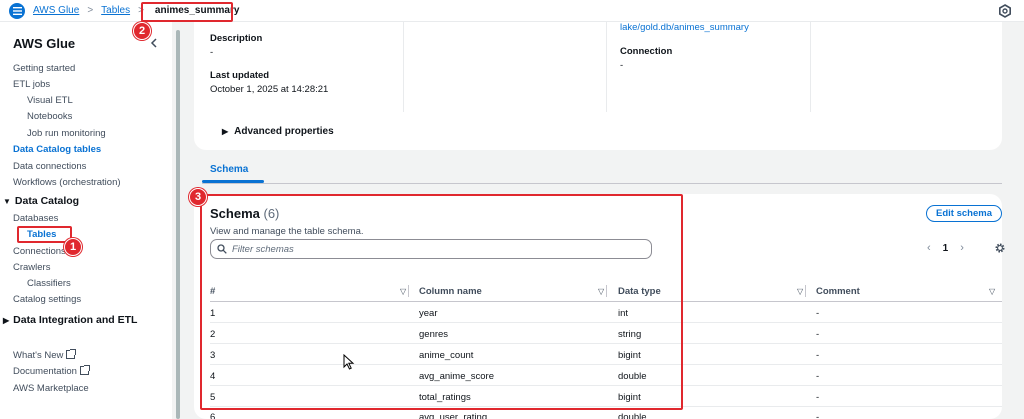 The width and height of the screenshot is (1024, 419). What do you see at coordinates (602, 183) in the screenshot?
I see `tabs-divider` at bounding box center [602, 183].